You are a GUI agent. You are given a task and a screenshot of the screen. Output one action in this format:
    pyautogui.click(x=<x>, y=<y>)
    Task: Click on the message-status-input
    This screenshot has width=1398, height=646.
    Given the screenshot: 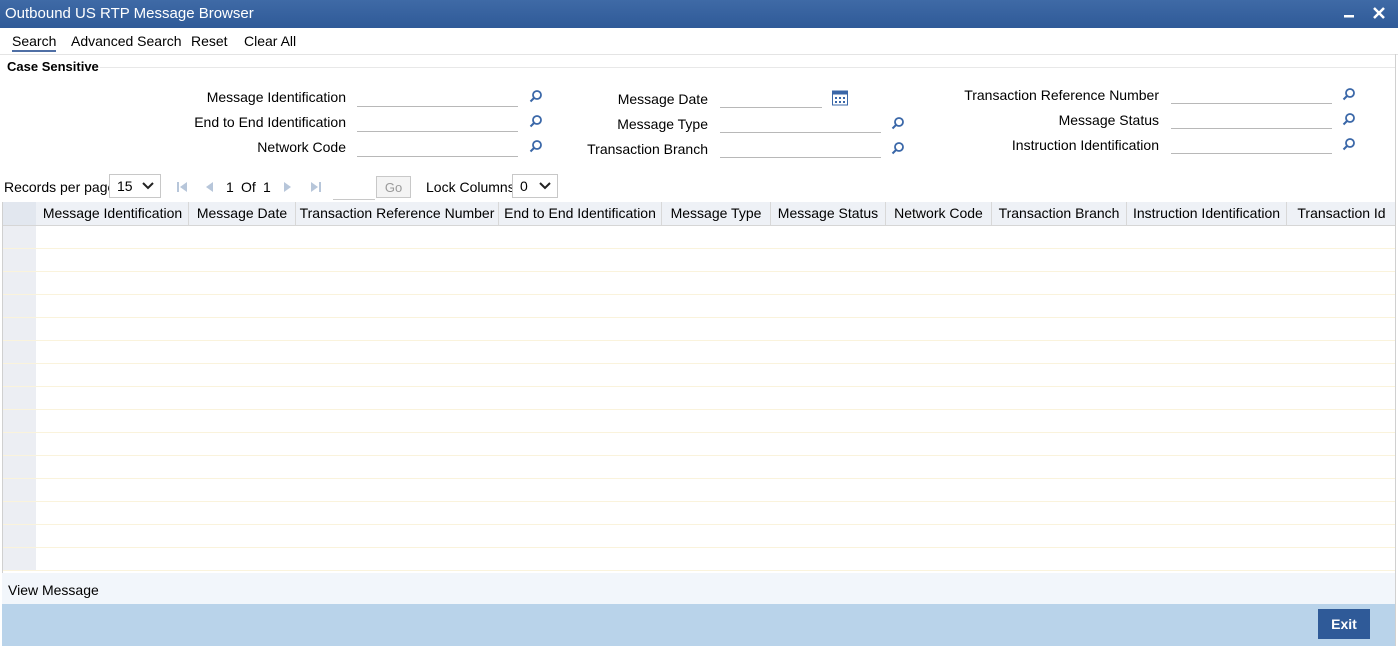 What is the action you would take?
    pyautogui.click(x=1251, y=118)
    